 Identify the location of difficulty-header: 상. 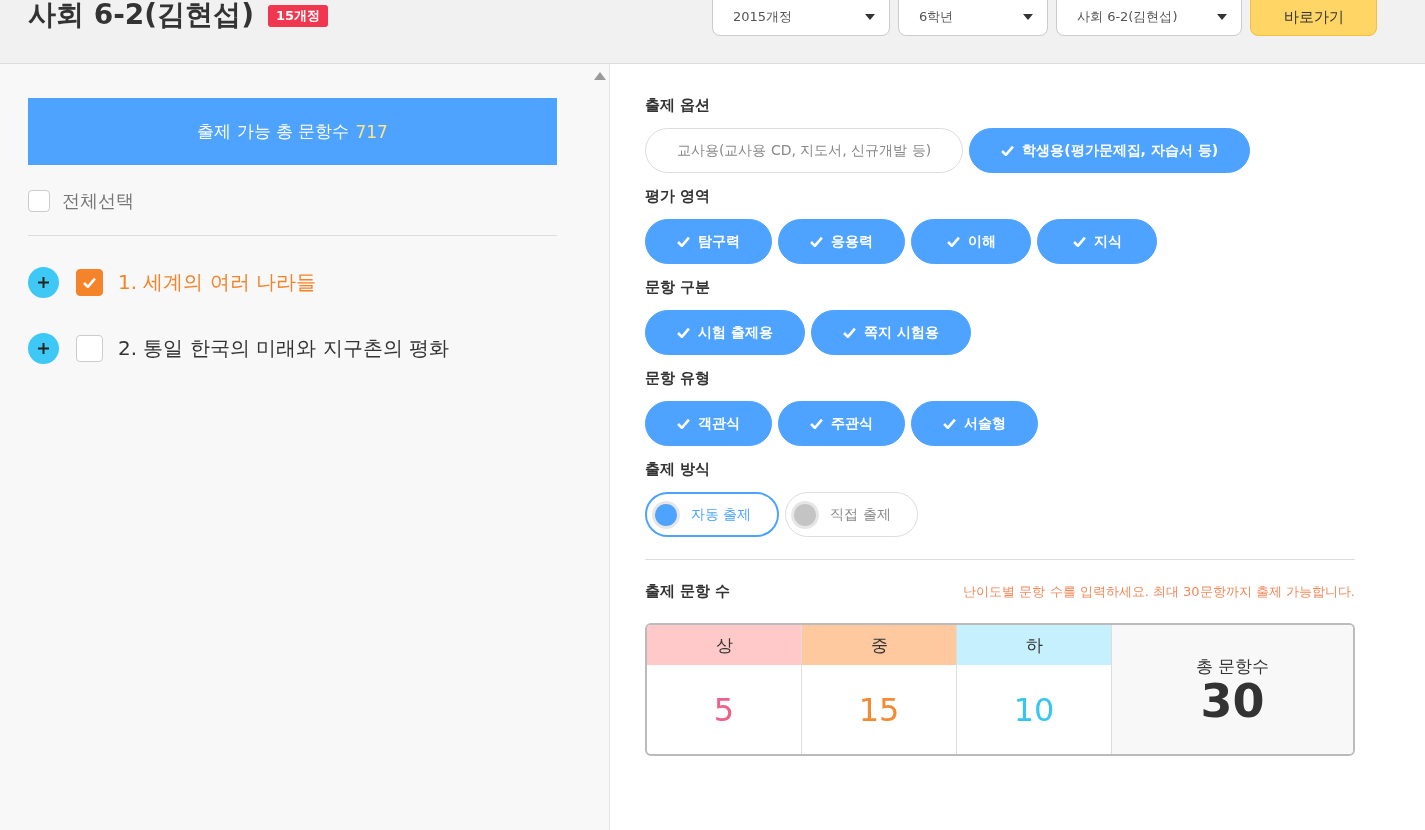
(724, 645).